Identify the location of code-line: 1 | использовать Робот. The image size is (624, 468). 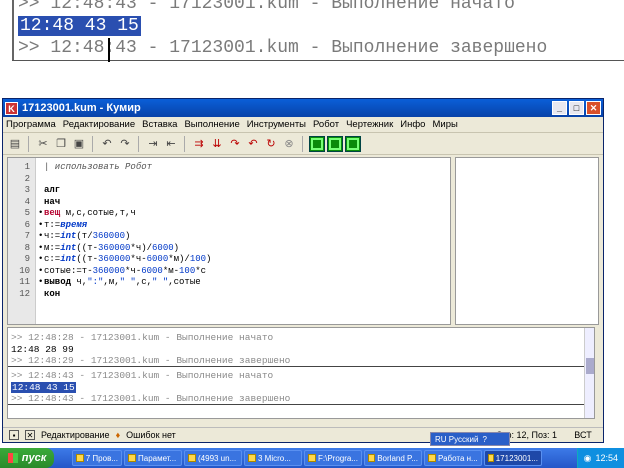
(229, 167).